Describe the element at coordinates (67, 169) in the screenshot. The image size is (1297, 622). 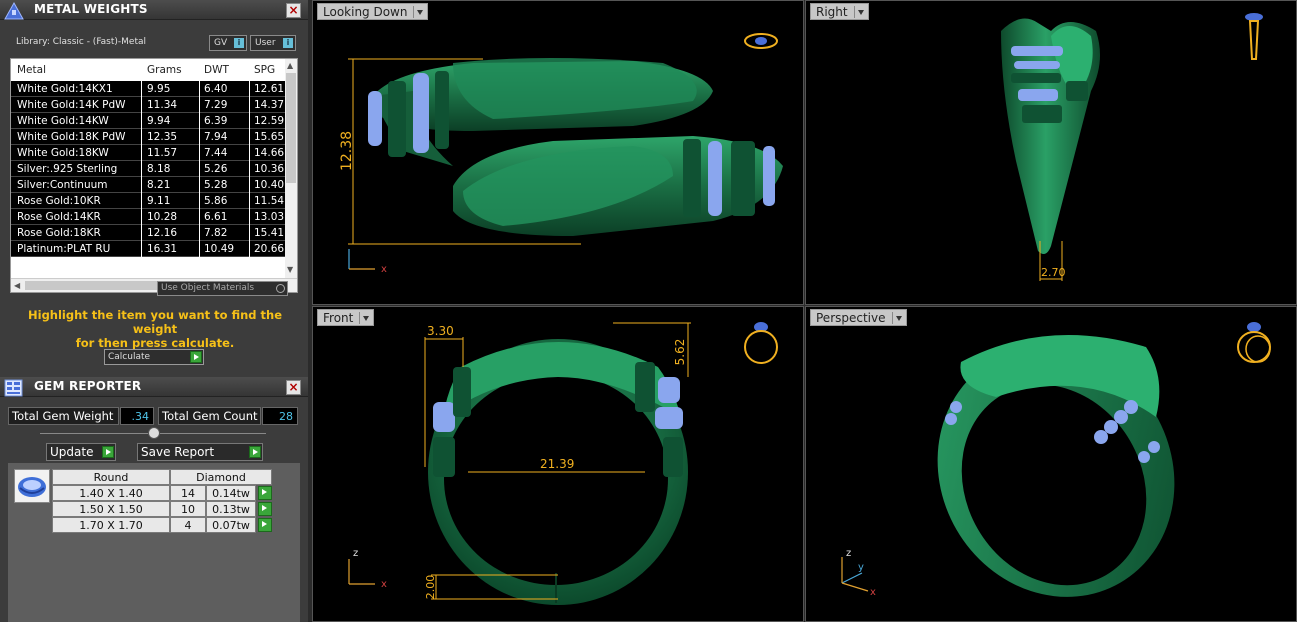
I see `metal-name: Silver:.925 Sterling` at that location.